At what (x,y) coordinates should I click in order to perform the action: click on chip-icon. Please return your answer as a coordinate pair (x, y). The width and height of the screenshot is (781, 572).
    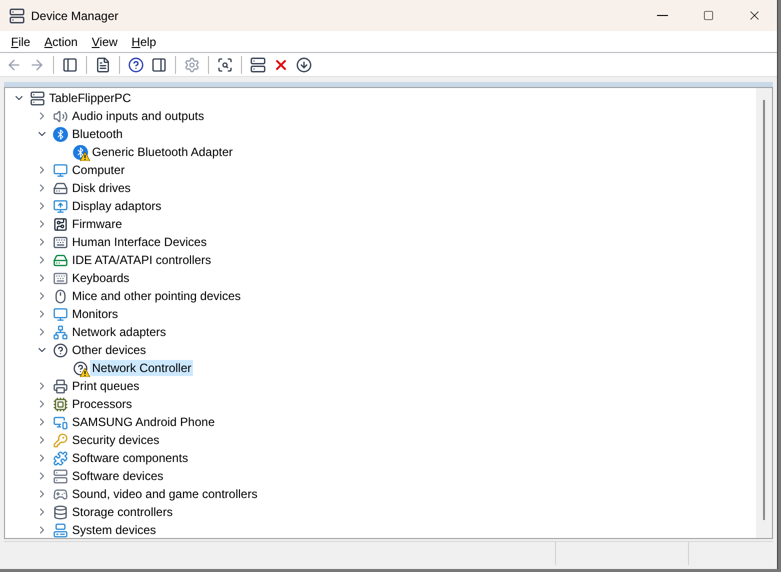
    Looking at the image, I should click on (60, 224).